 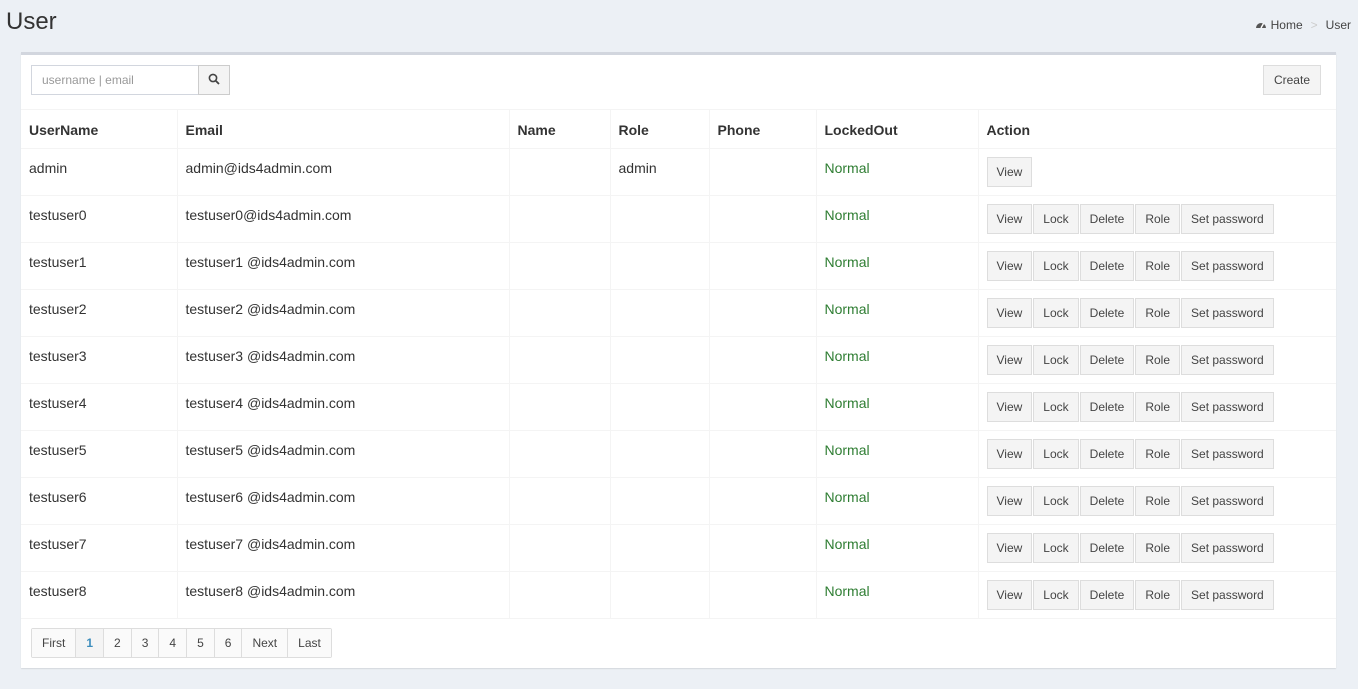 What do you see at coordinates (763, 129) in the screenshot?
I see `column-header-phone: Phone` at bounding box center [763, 129].